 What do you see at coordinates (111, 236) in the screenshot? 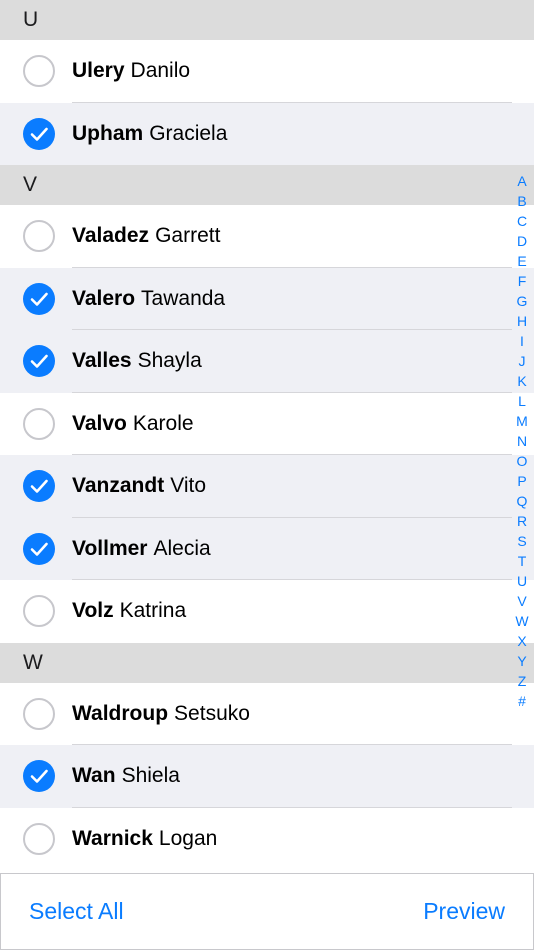
I see `contact-last-name: Valadez` at bounding box center [111, 236].